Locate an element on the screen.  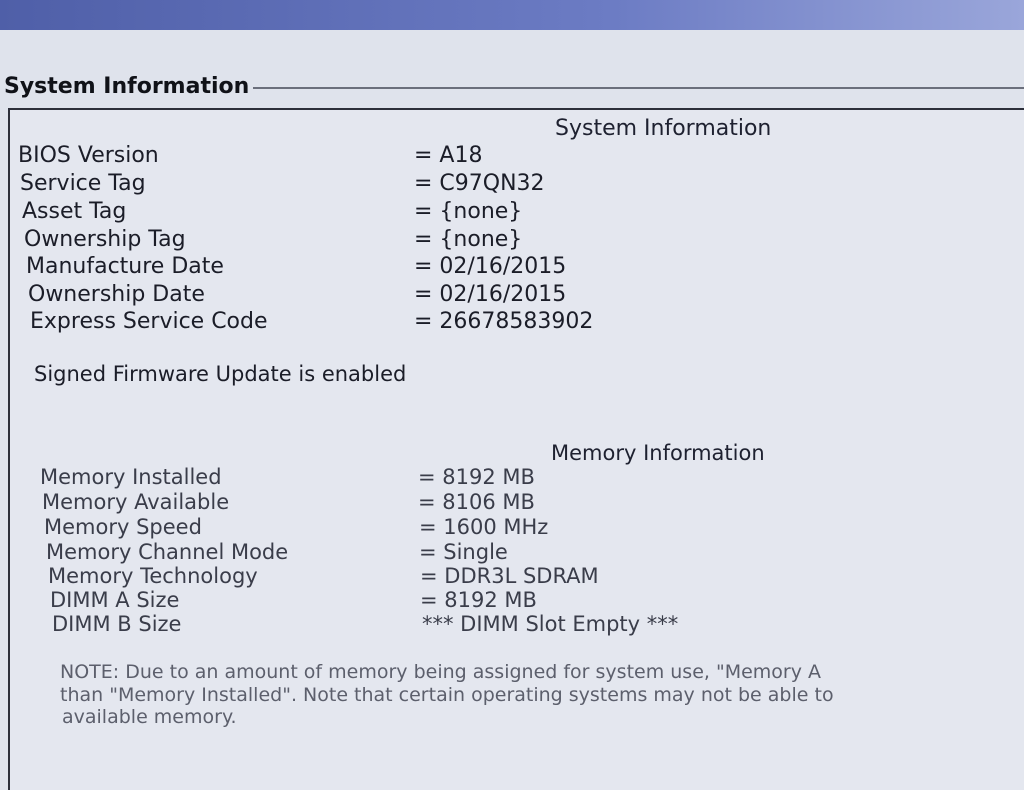
row-label: Memory Channel Mode is located at coordinates (167, 552).